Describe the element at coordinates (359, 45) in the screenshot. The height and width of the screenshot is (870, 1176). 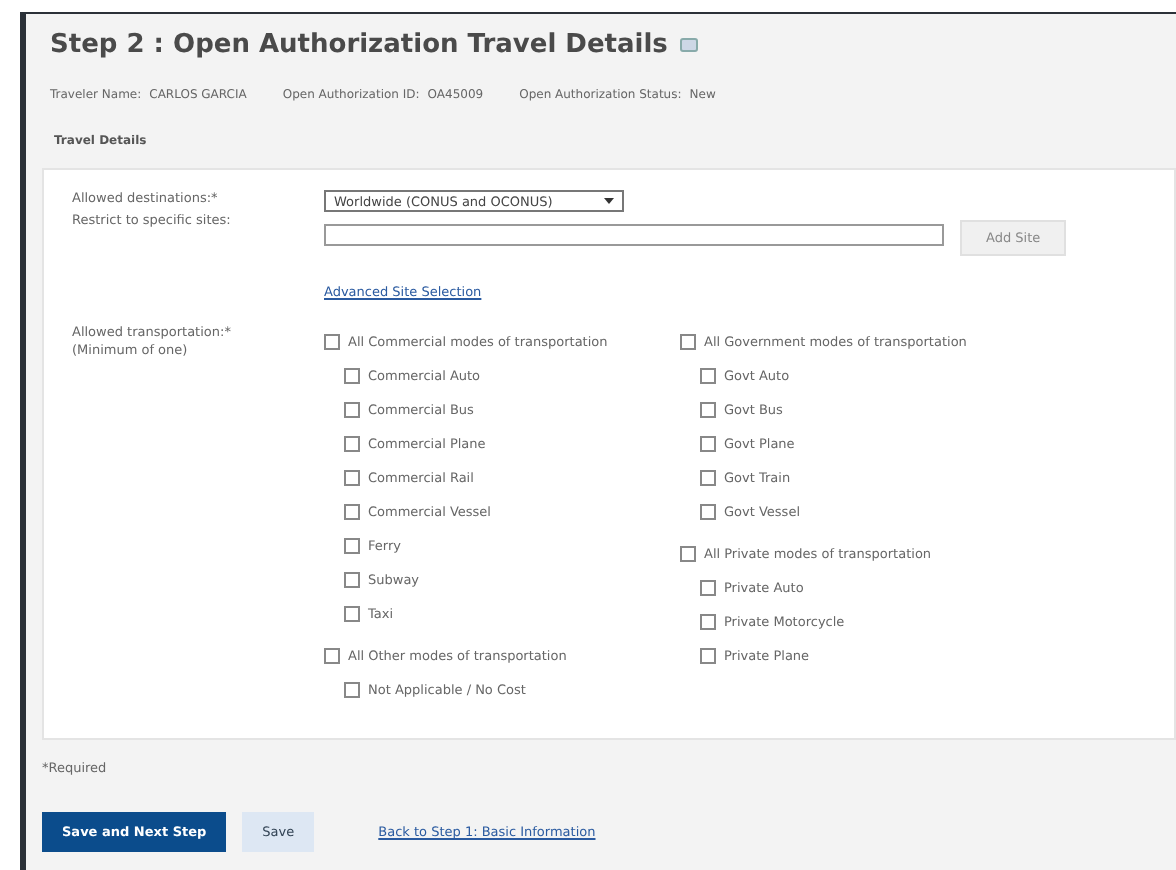
I see `page-title: Step 2 : Open Authorization Travel Details` at that location.